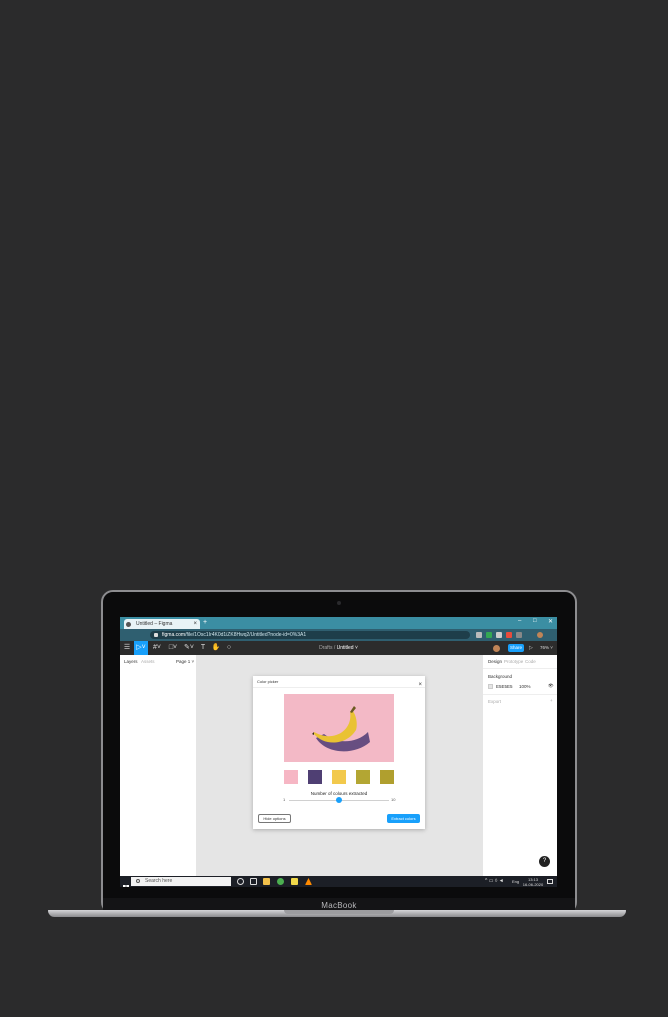 This screenshot has height=1017, width=668. Describe the element at coordinates (154, 624) in the screenshot. I see `tab-title: Untitled – Figma` at that location.